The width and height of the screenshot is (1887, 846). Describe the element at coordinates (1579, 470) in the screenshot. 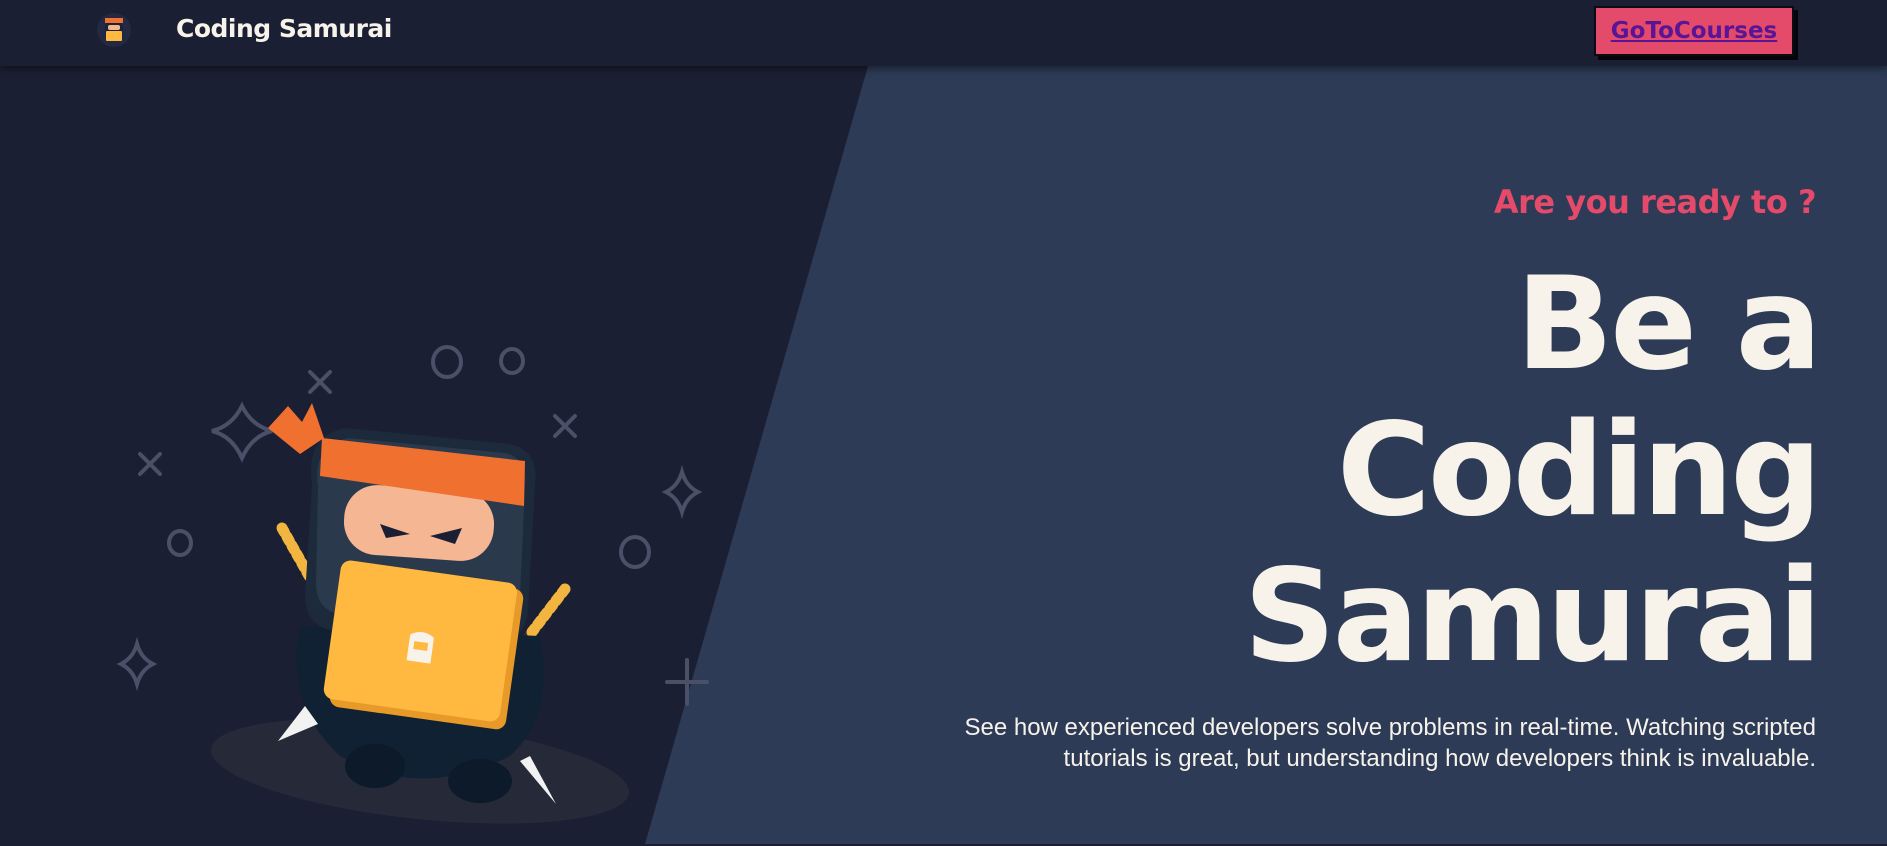

I see `headline-line-2: Coding` at that location.